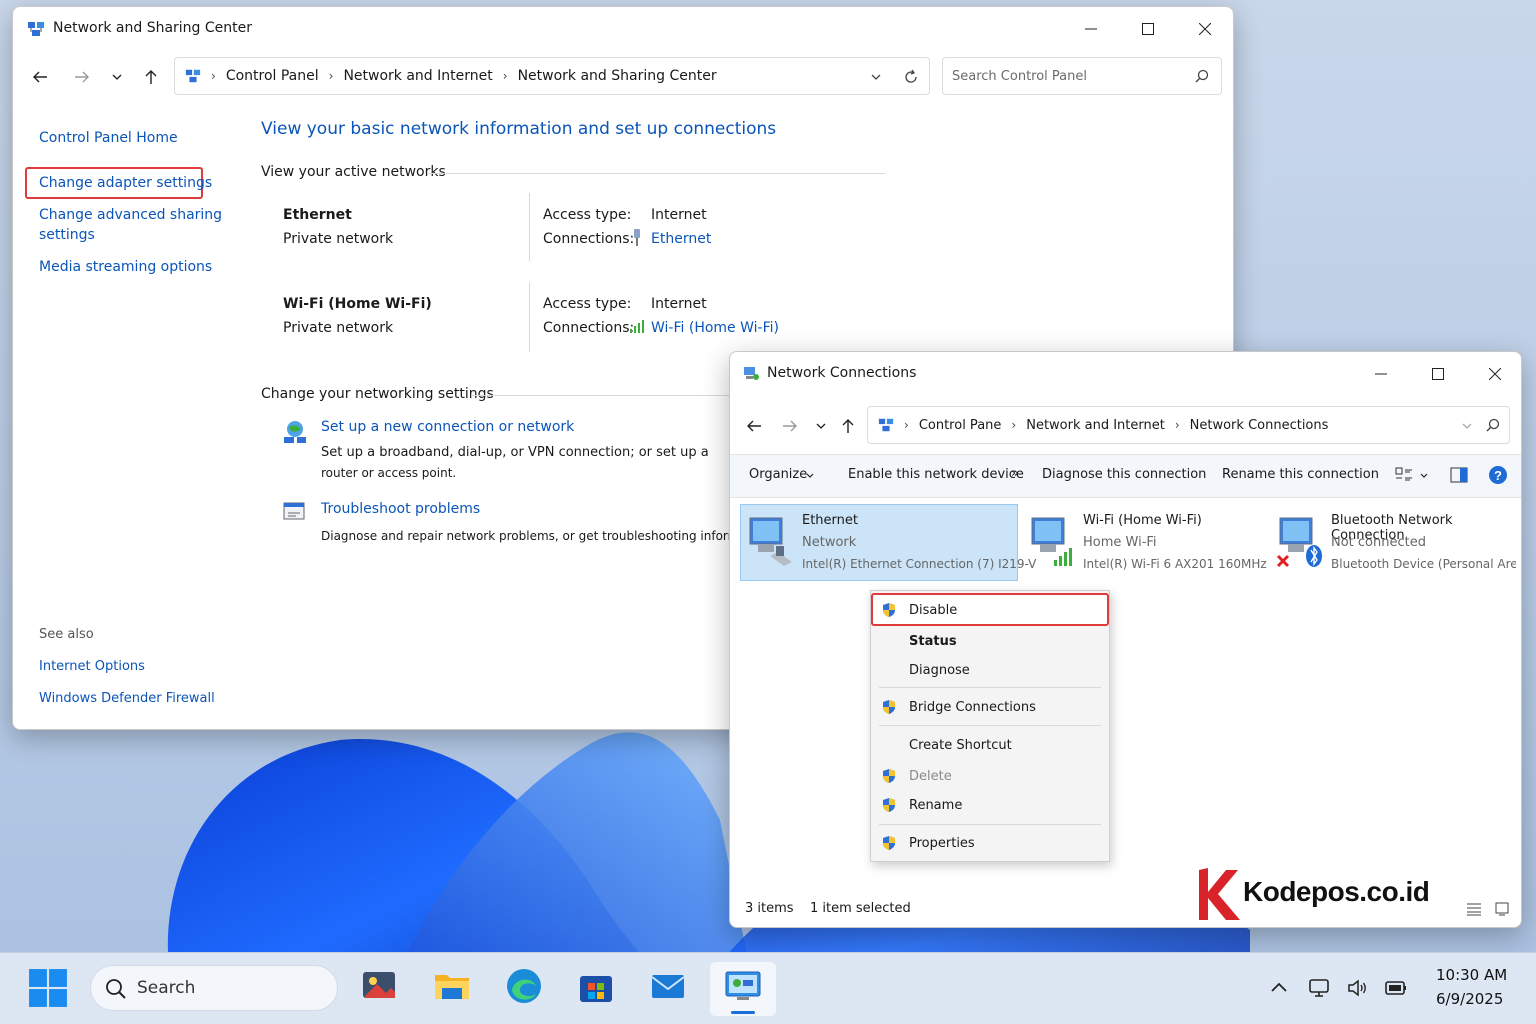 This screenshot has width=1536, height=1024. I want to click on windows-defender-firewall-link: Windows Defender Firewall, so click(127, 698).